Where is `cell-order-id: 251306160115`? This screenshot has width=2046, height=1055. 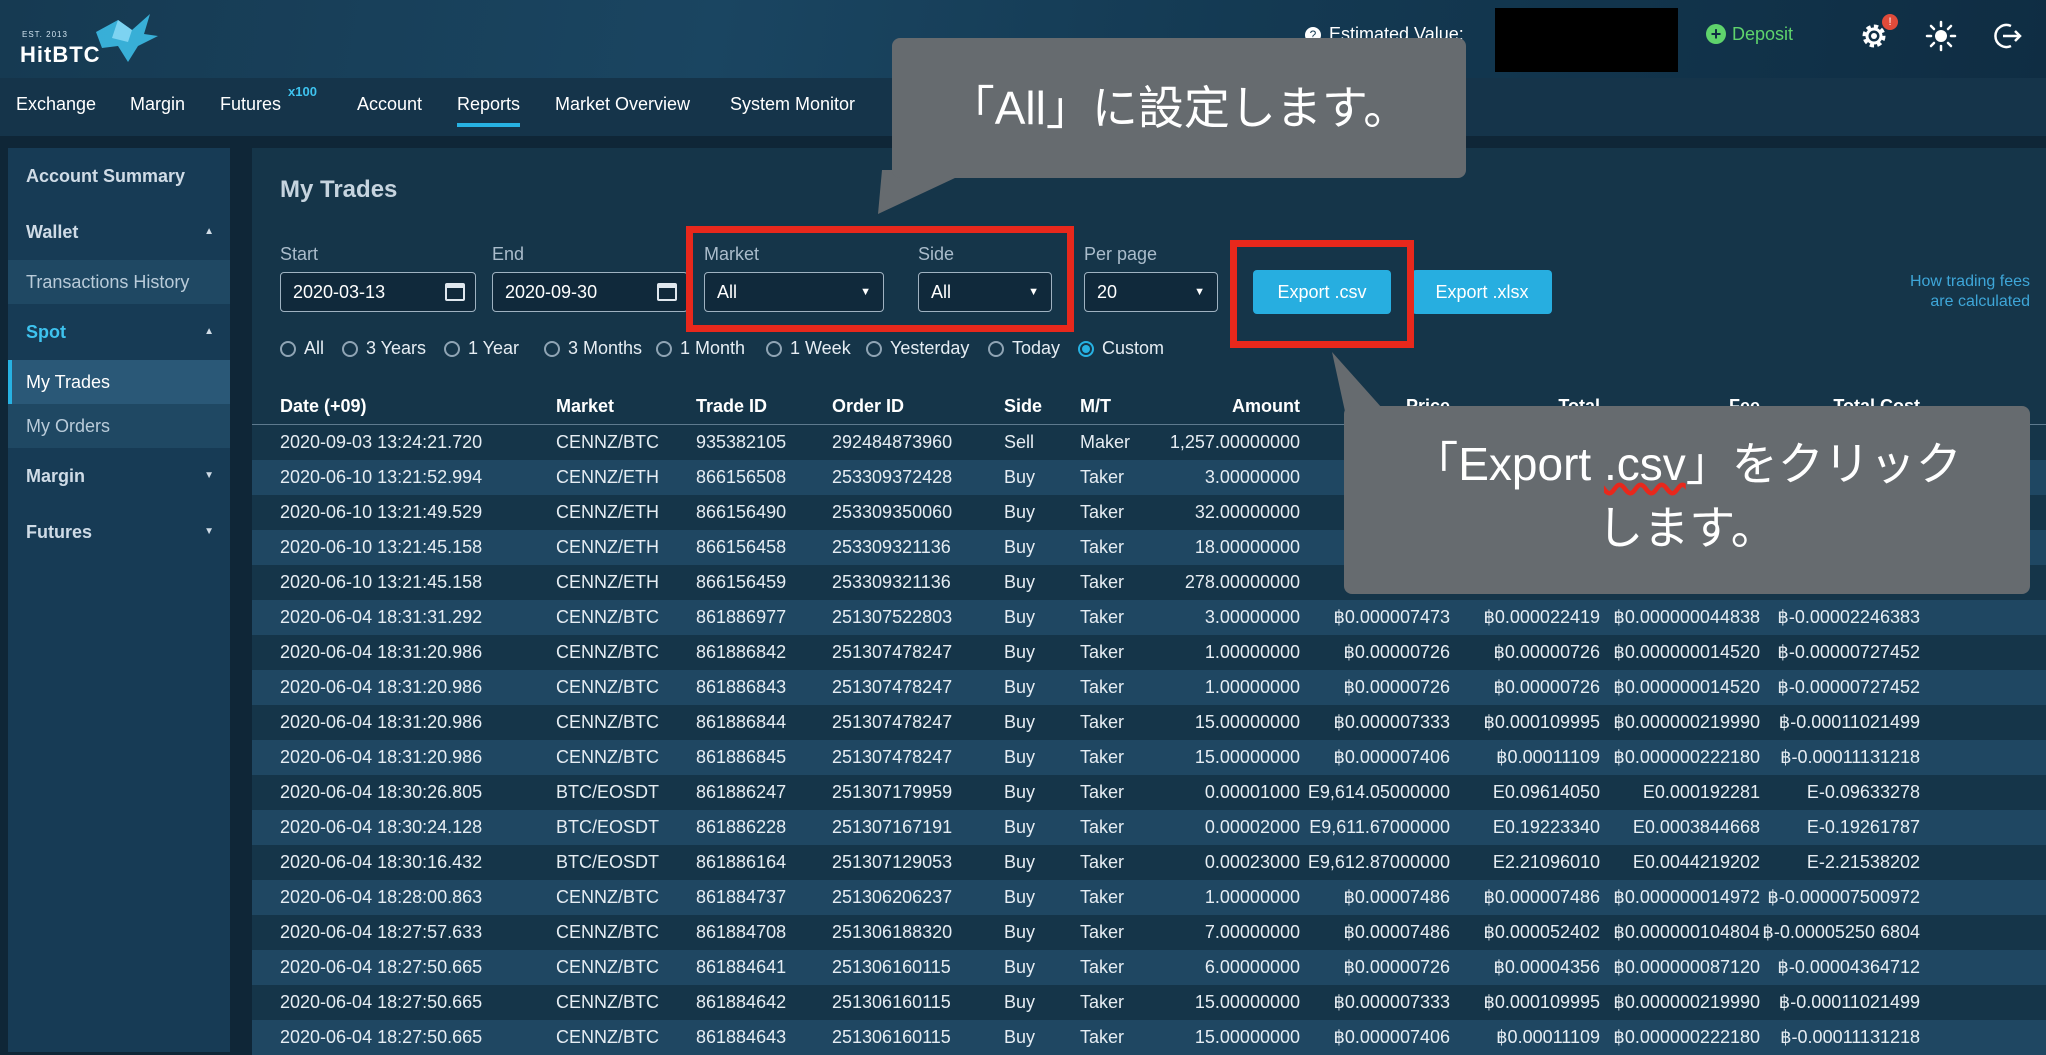
cell-order-id: 251306160115 is located at coordinates (918, 1037).